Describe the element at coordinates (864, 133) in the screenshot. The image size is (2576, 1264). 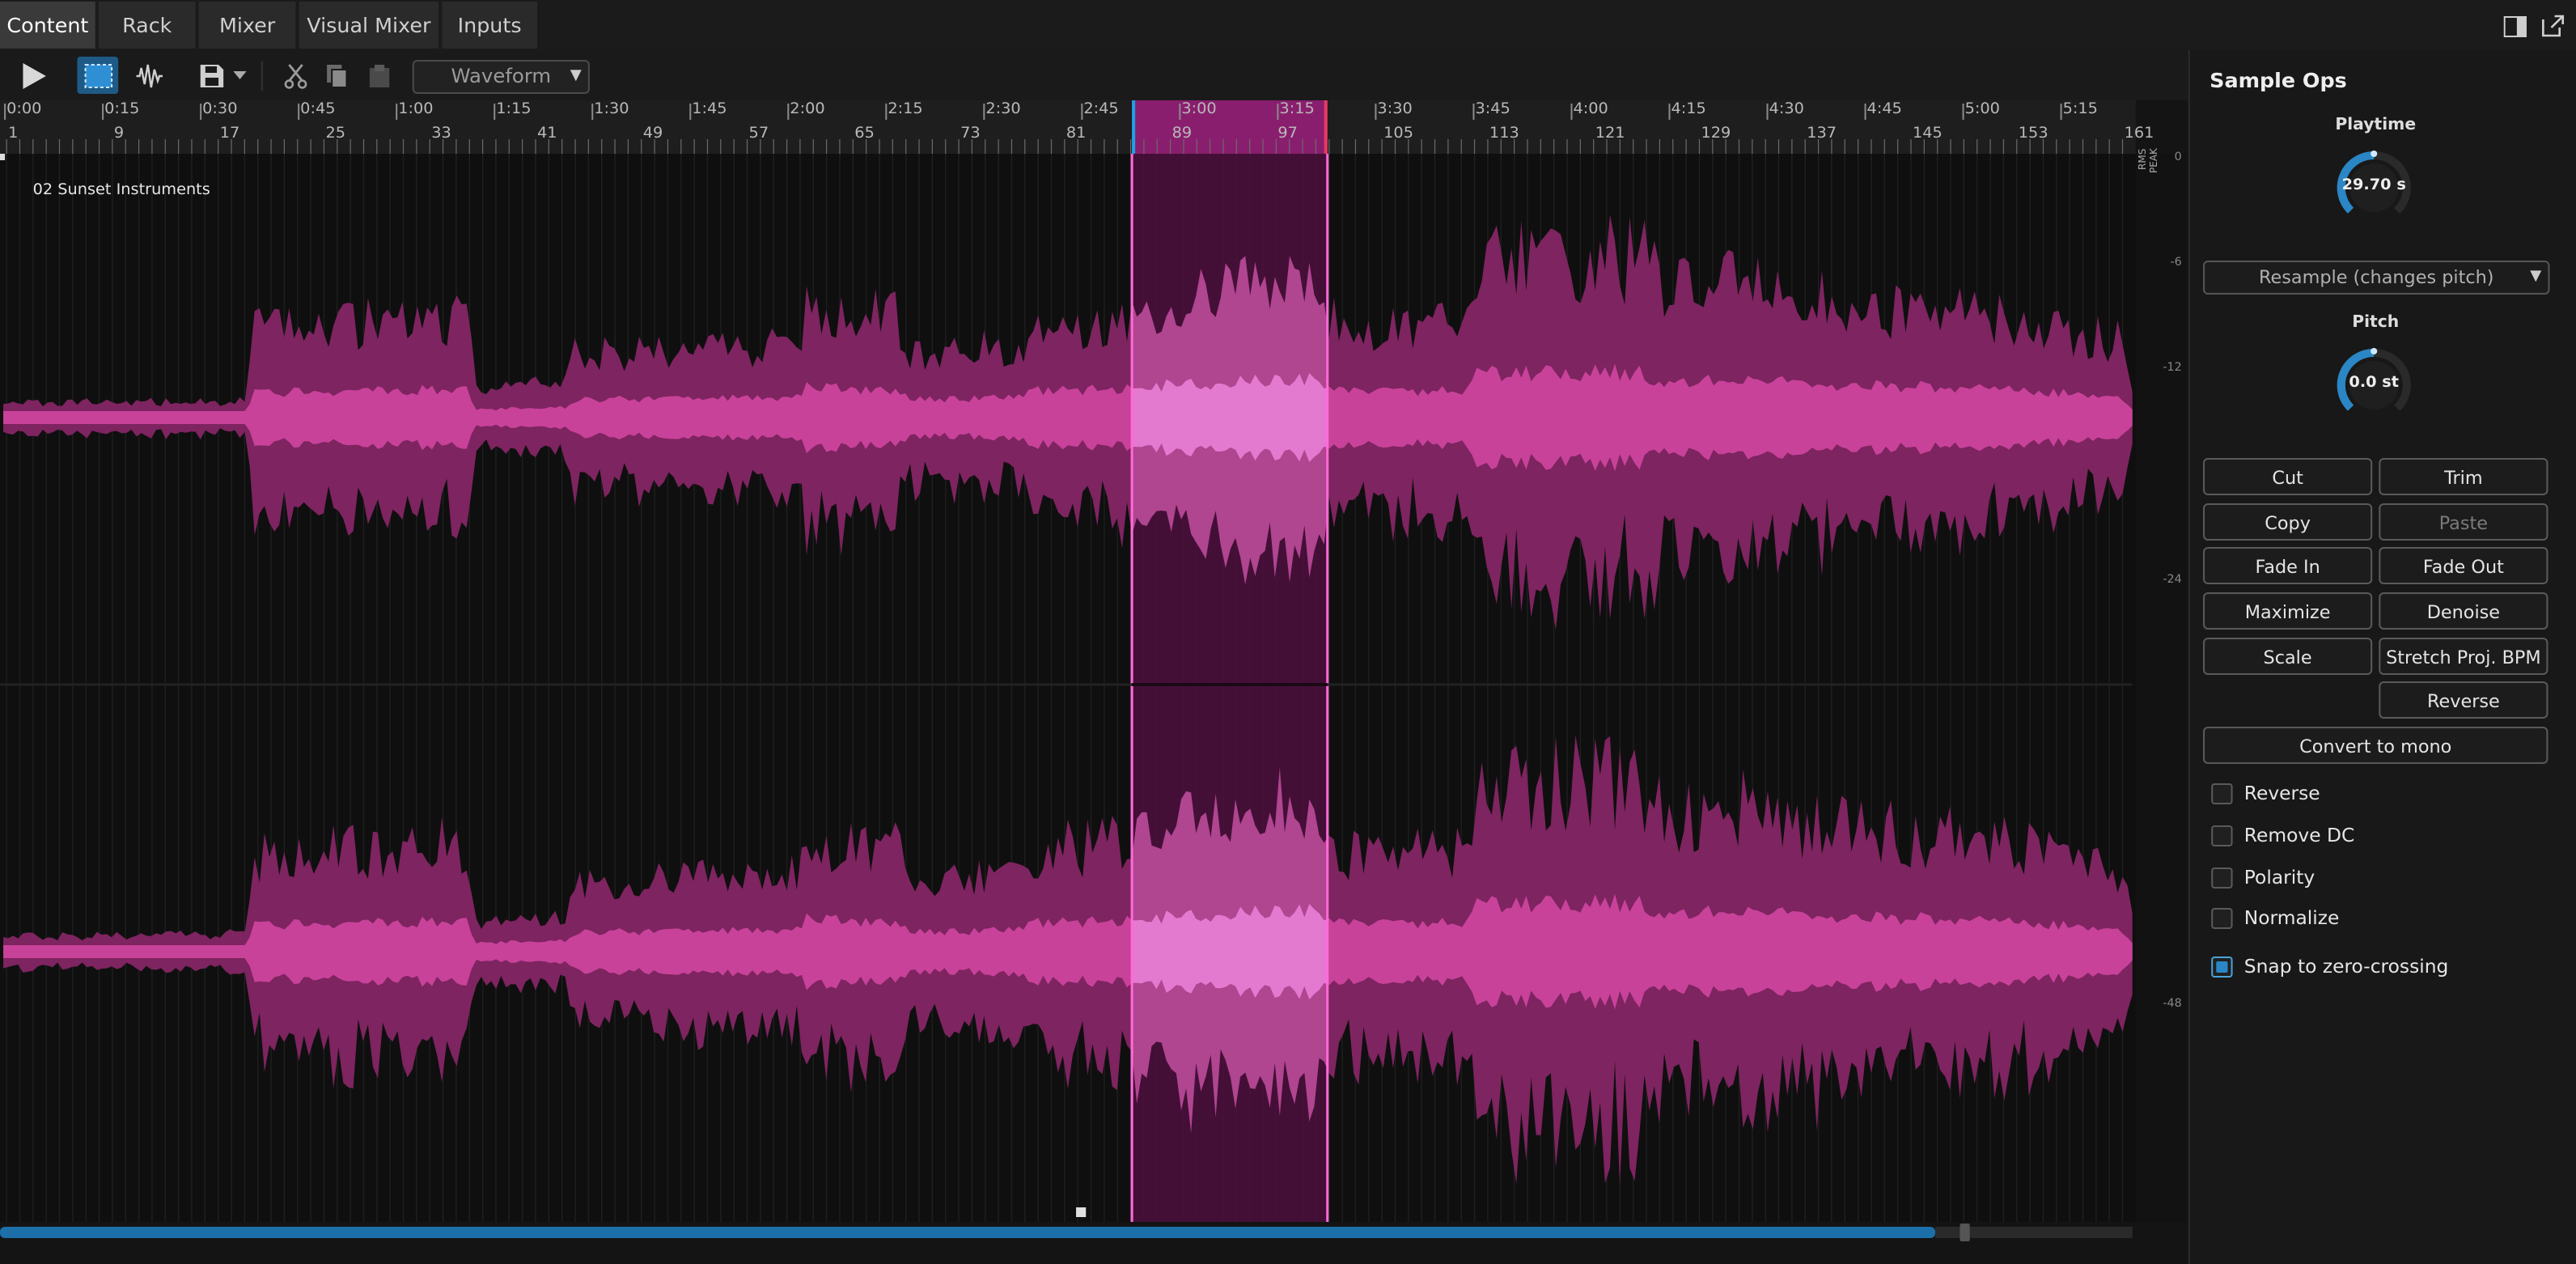
I see `ruler-bar-label: 65` at that location.